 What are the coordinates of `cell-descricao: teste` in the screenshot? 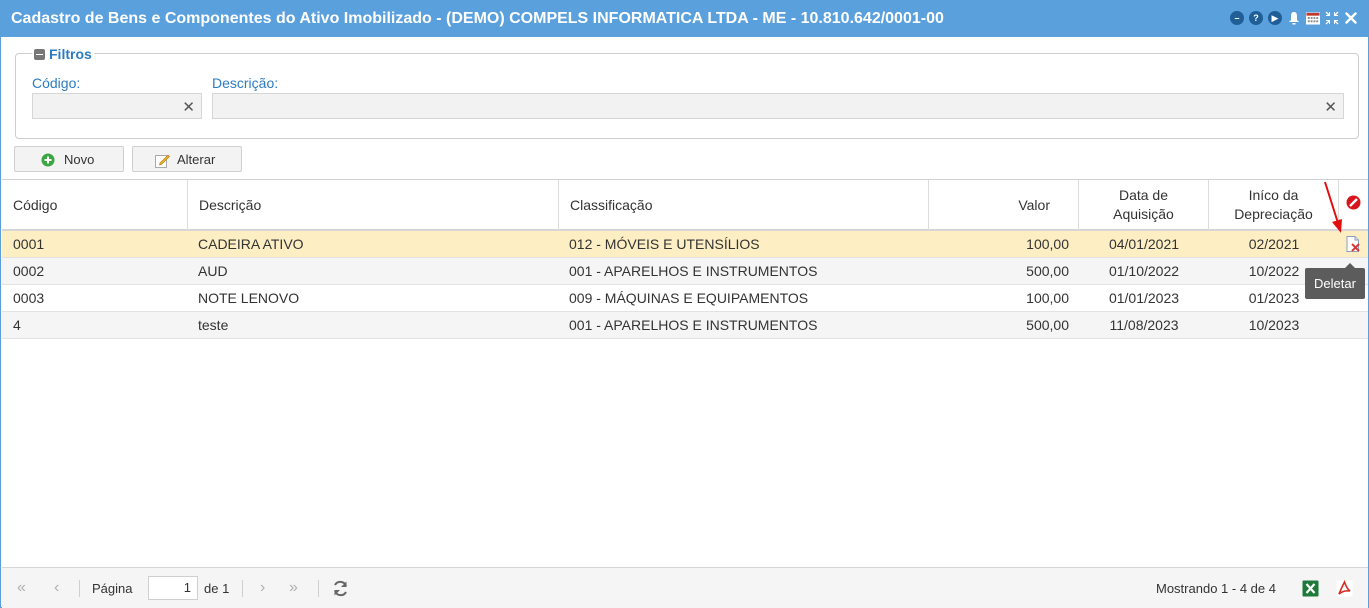 It's located at (213, 325).